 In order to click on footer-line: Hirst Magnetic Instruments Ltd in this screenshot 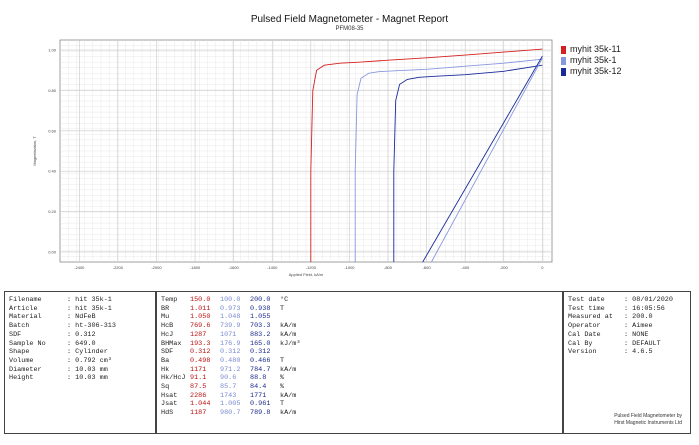, I will do `click(648, 423)`.